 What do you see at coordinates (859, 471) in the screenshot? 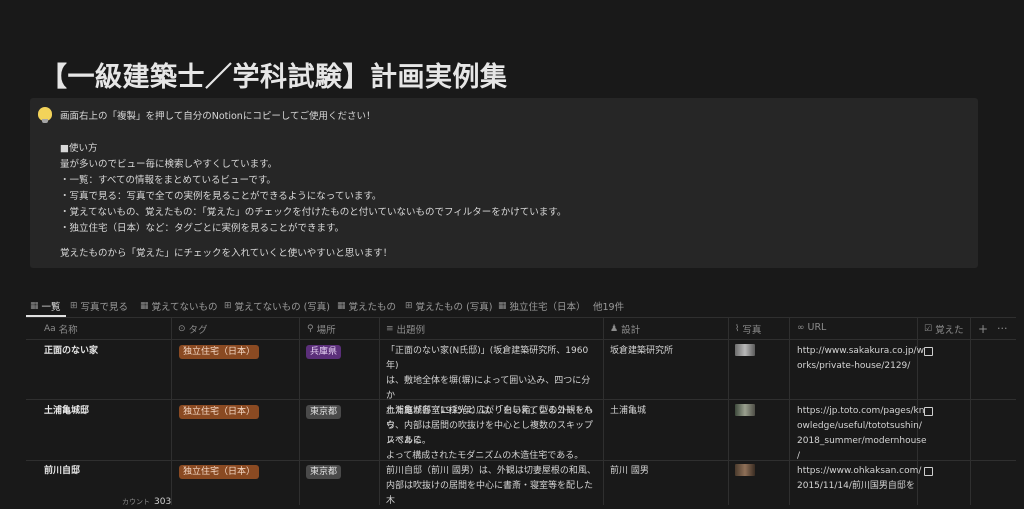
I see `url-line: https://www.ohkaksan.com/` at bounding box center [859, 471].